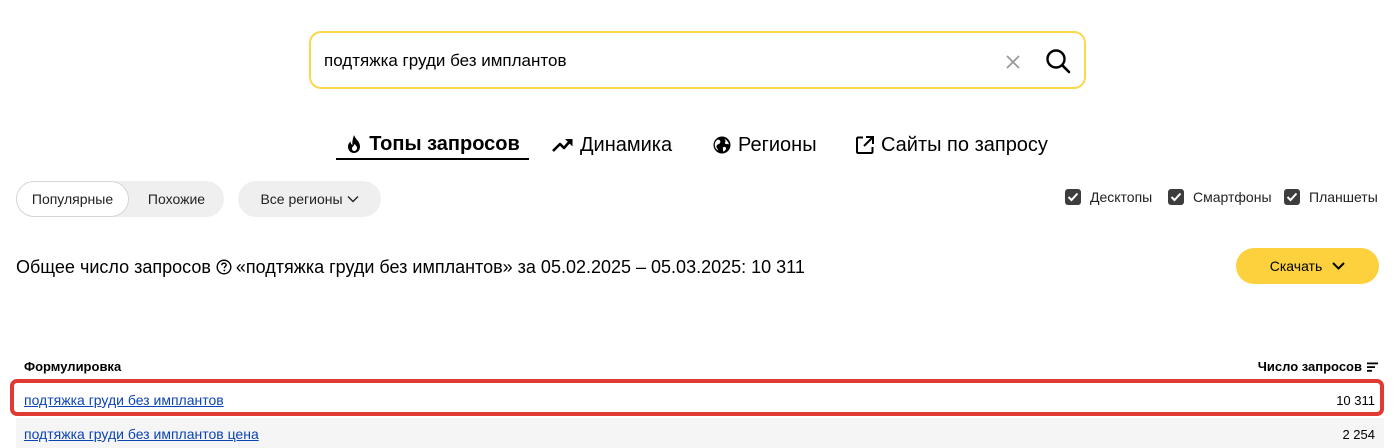 This screenshot has height=448, width=1400. I want to click on column-header-count: Число запросов, so click(1318, 366).